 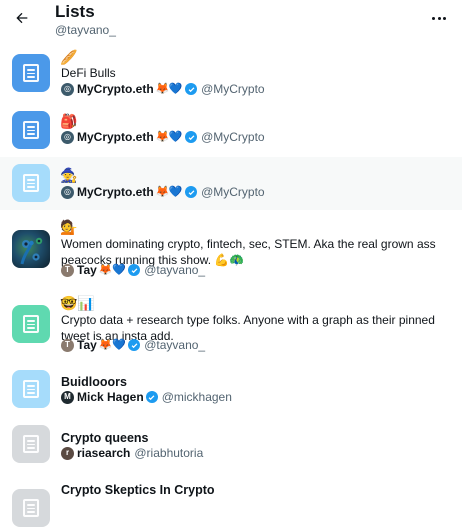 I want to click on owner-handle: @mickhagen, so click(x=196, y=397).